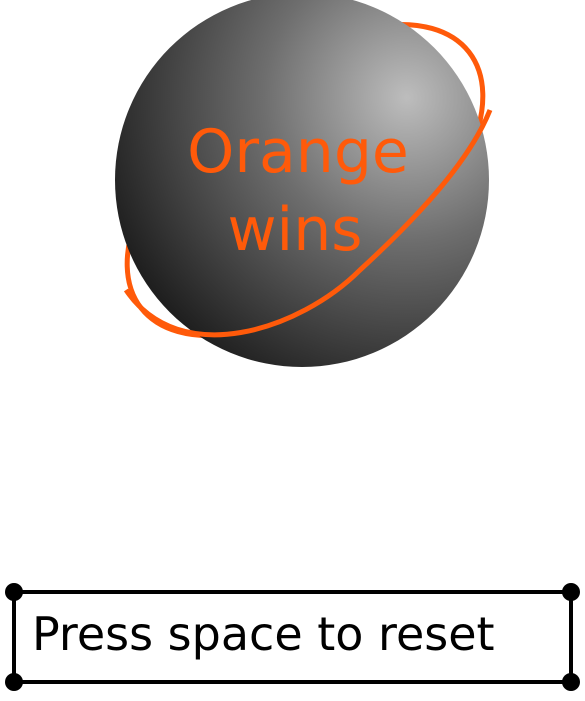 Image resolution: width=585 pixels, height=701 pixels. What do you see at coordinates (263, 634) in the screenshot?
I see `reset-prompt-text: Press space to reset` at bounding box center [263, 634].